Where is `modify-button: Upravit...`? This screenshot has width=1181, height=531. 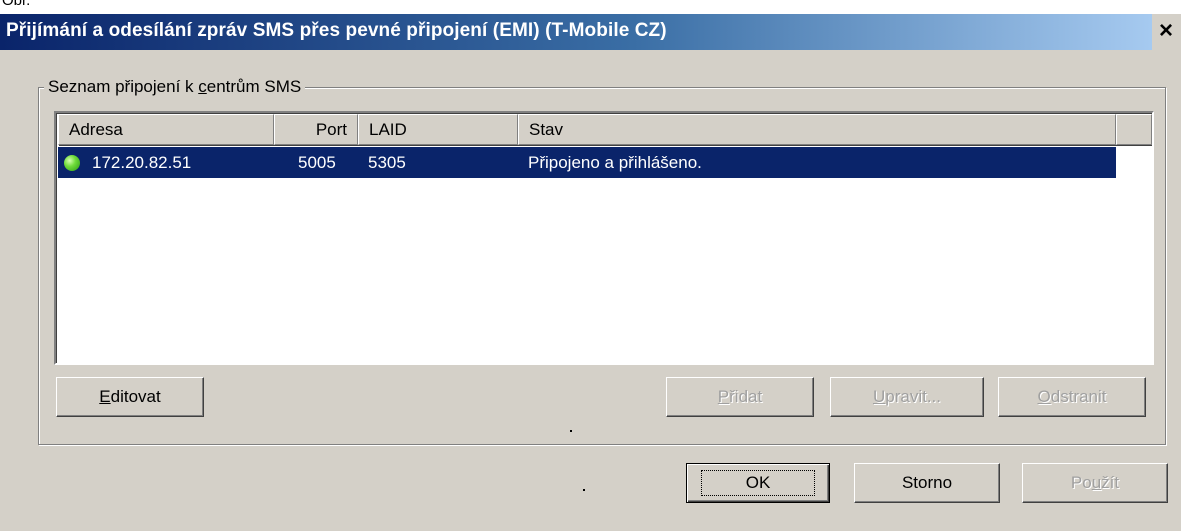
modify-button: Upravit... is located at coordinates (907, 397).